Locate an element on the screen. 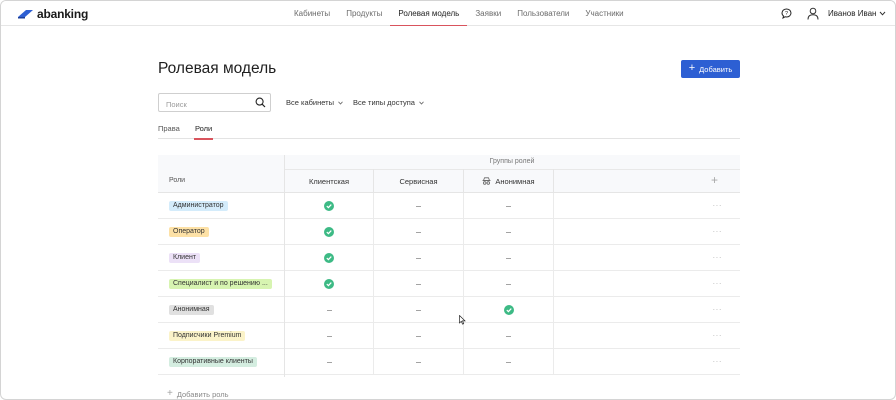 The image size is (896, 400). nav-item-1: Продукты is located at coordinates (364, 13).